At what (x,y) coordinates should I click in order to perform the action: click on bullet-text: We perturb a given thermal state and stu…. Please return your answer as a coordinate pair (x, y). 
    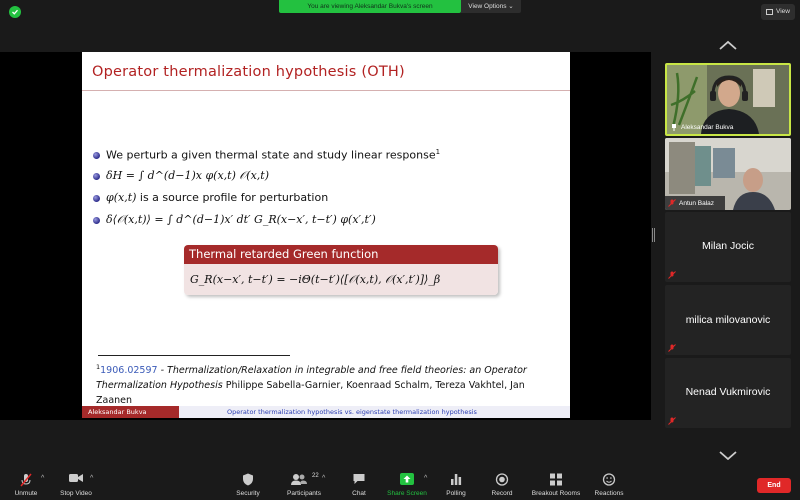
    Looking at the image, I should click on (271, 155).